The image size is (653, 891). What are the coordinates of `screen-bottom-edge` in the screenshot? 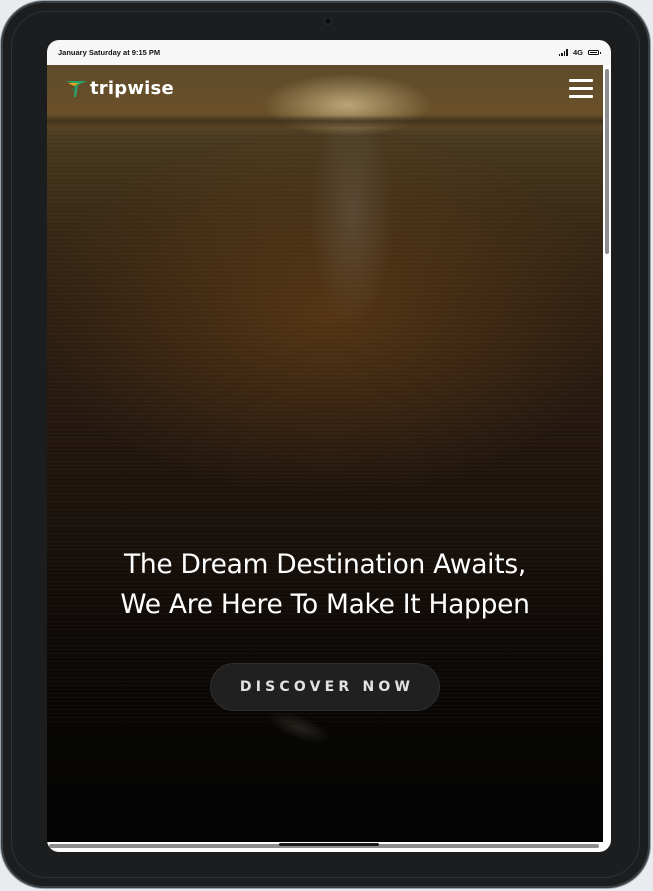 It's located at (329, 851).